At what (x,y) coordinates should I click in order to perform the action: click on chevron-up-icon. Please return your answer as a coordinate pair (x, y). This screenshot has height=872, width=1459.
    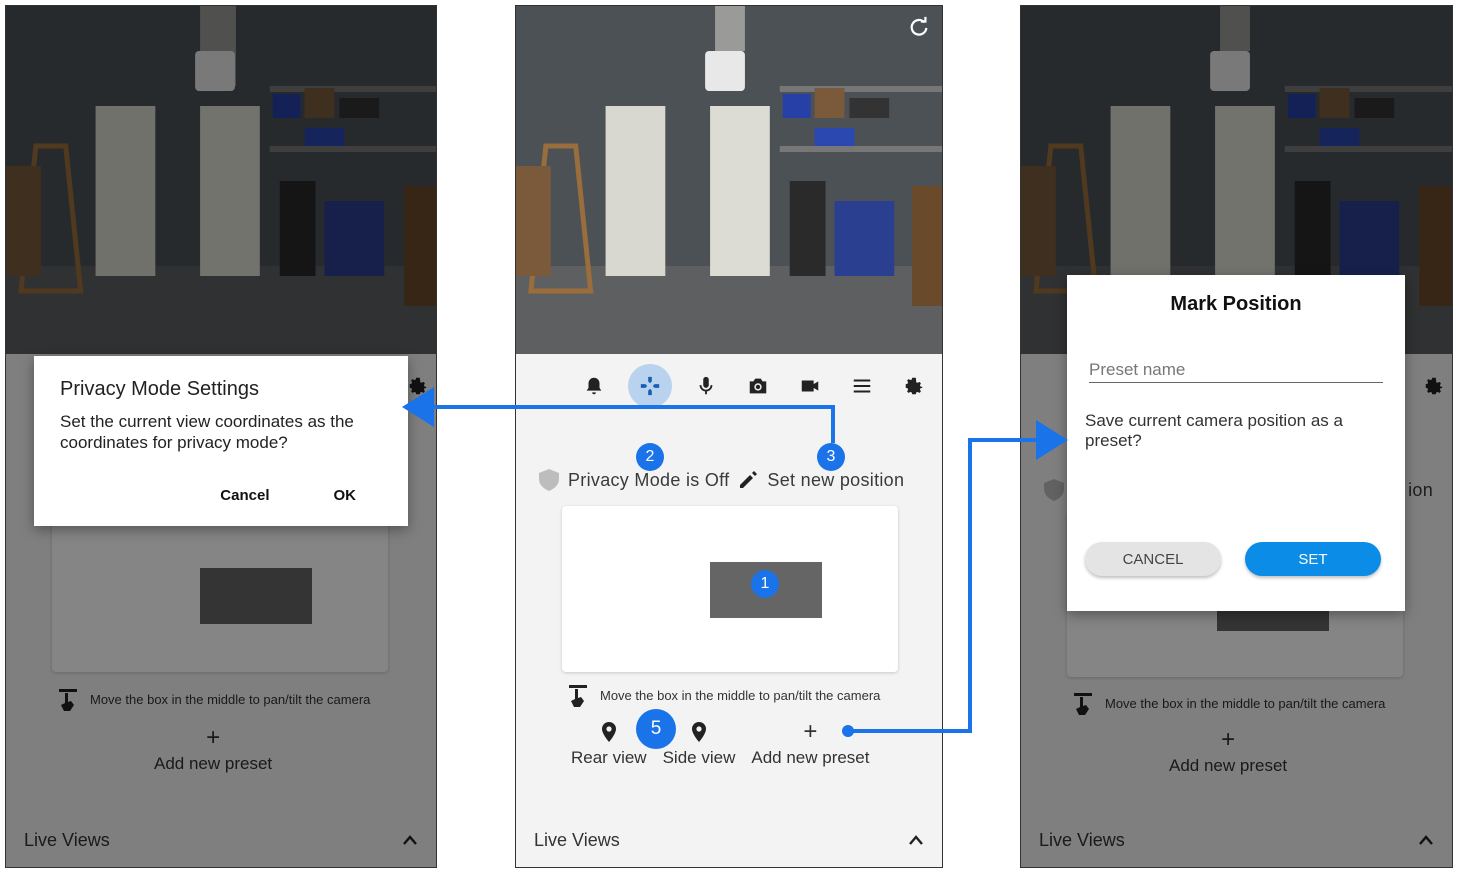
    Looking at the image, I should click on (916, 840).